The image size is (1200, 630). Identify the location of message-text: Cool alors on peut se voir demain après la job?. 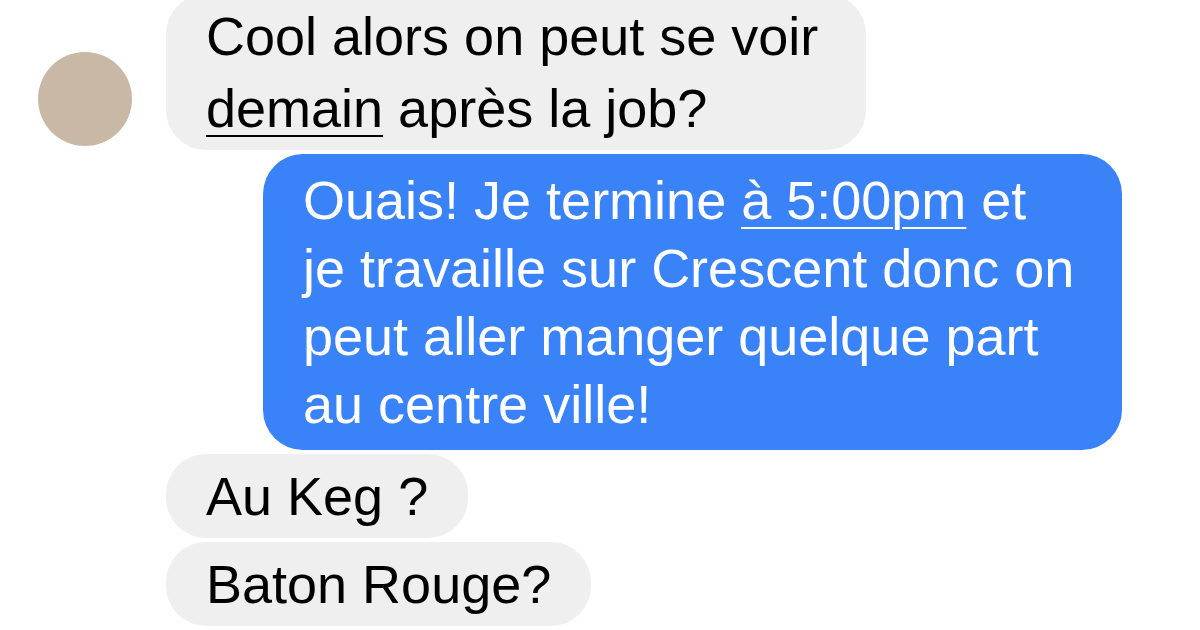
(513, 72).